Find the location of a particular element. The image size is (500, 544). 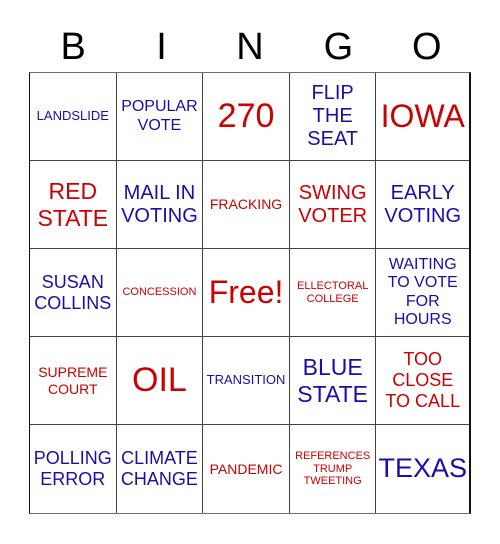

bingo-cell: BLUE STATE is located at coordinates (333, 381).